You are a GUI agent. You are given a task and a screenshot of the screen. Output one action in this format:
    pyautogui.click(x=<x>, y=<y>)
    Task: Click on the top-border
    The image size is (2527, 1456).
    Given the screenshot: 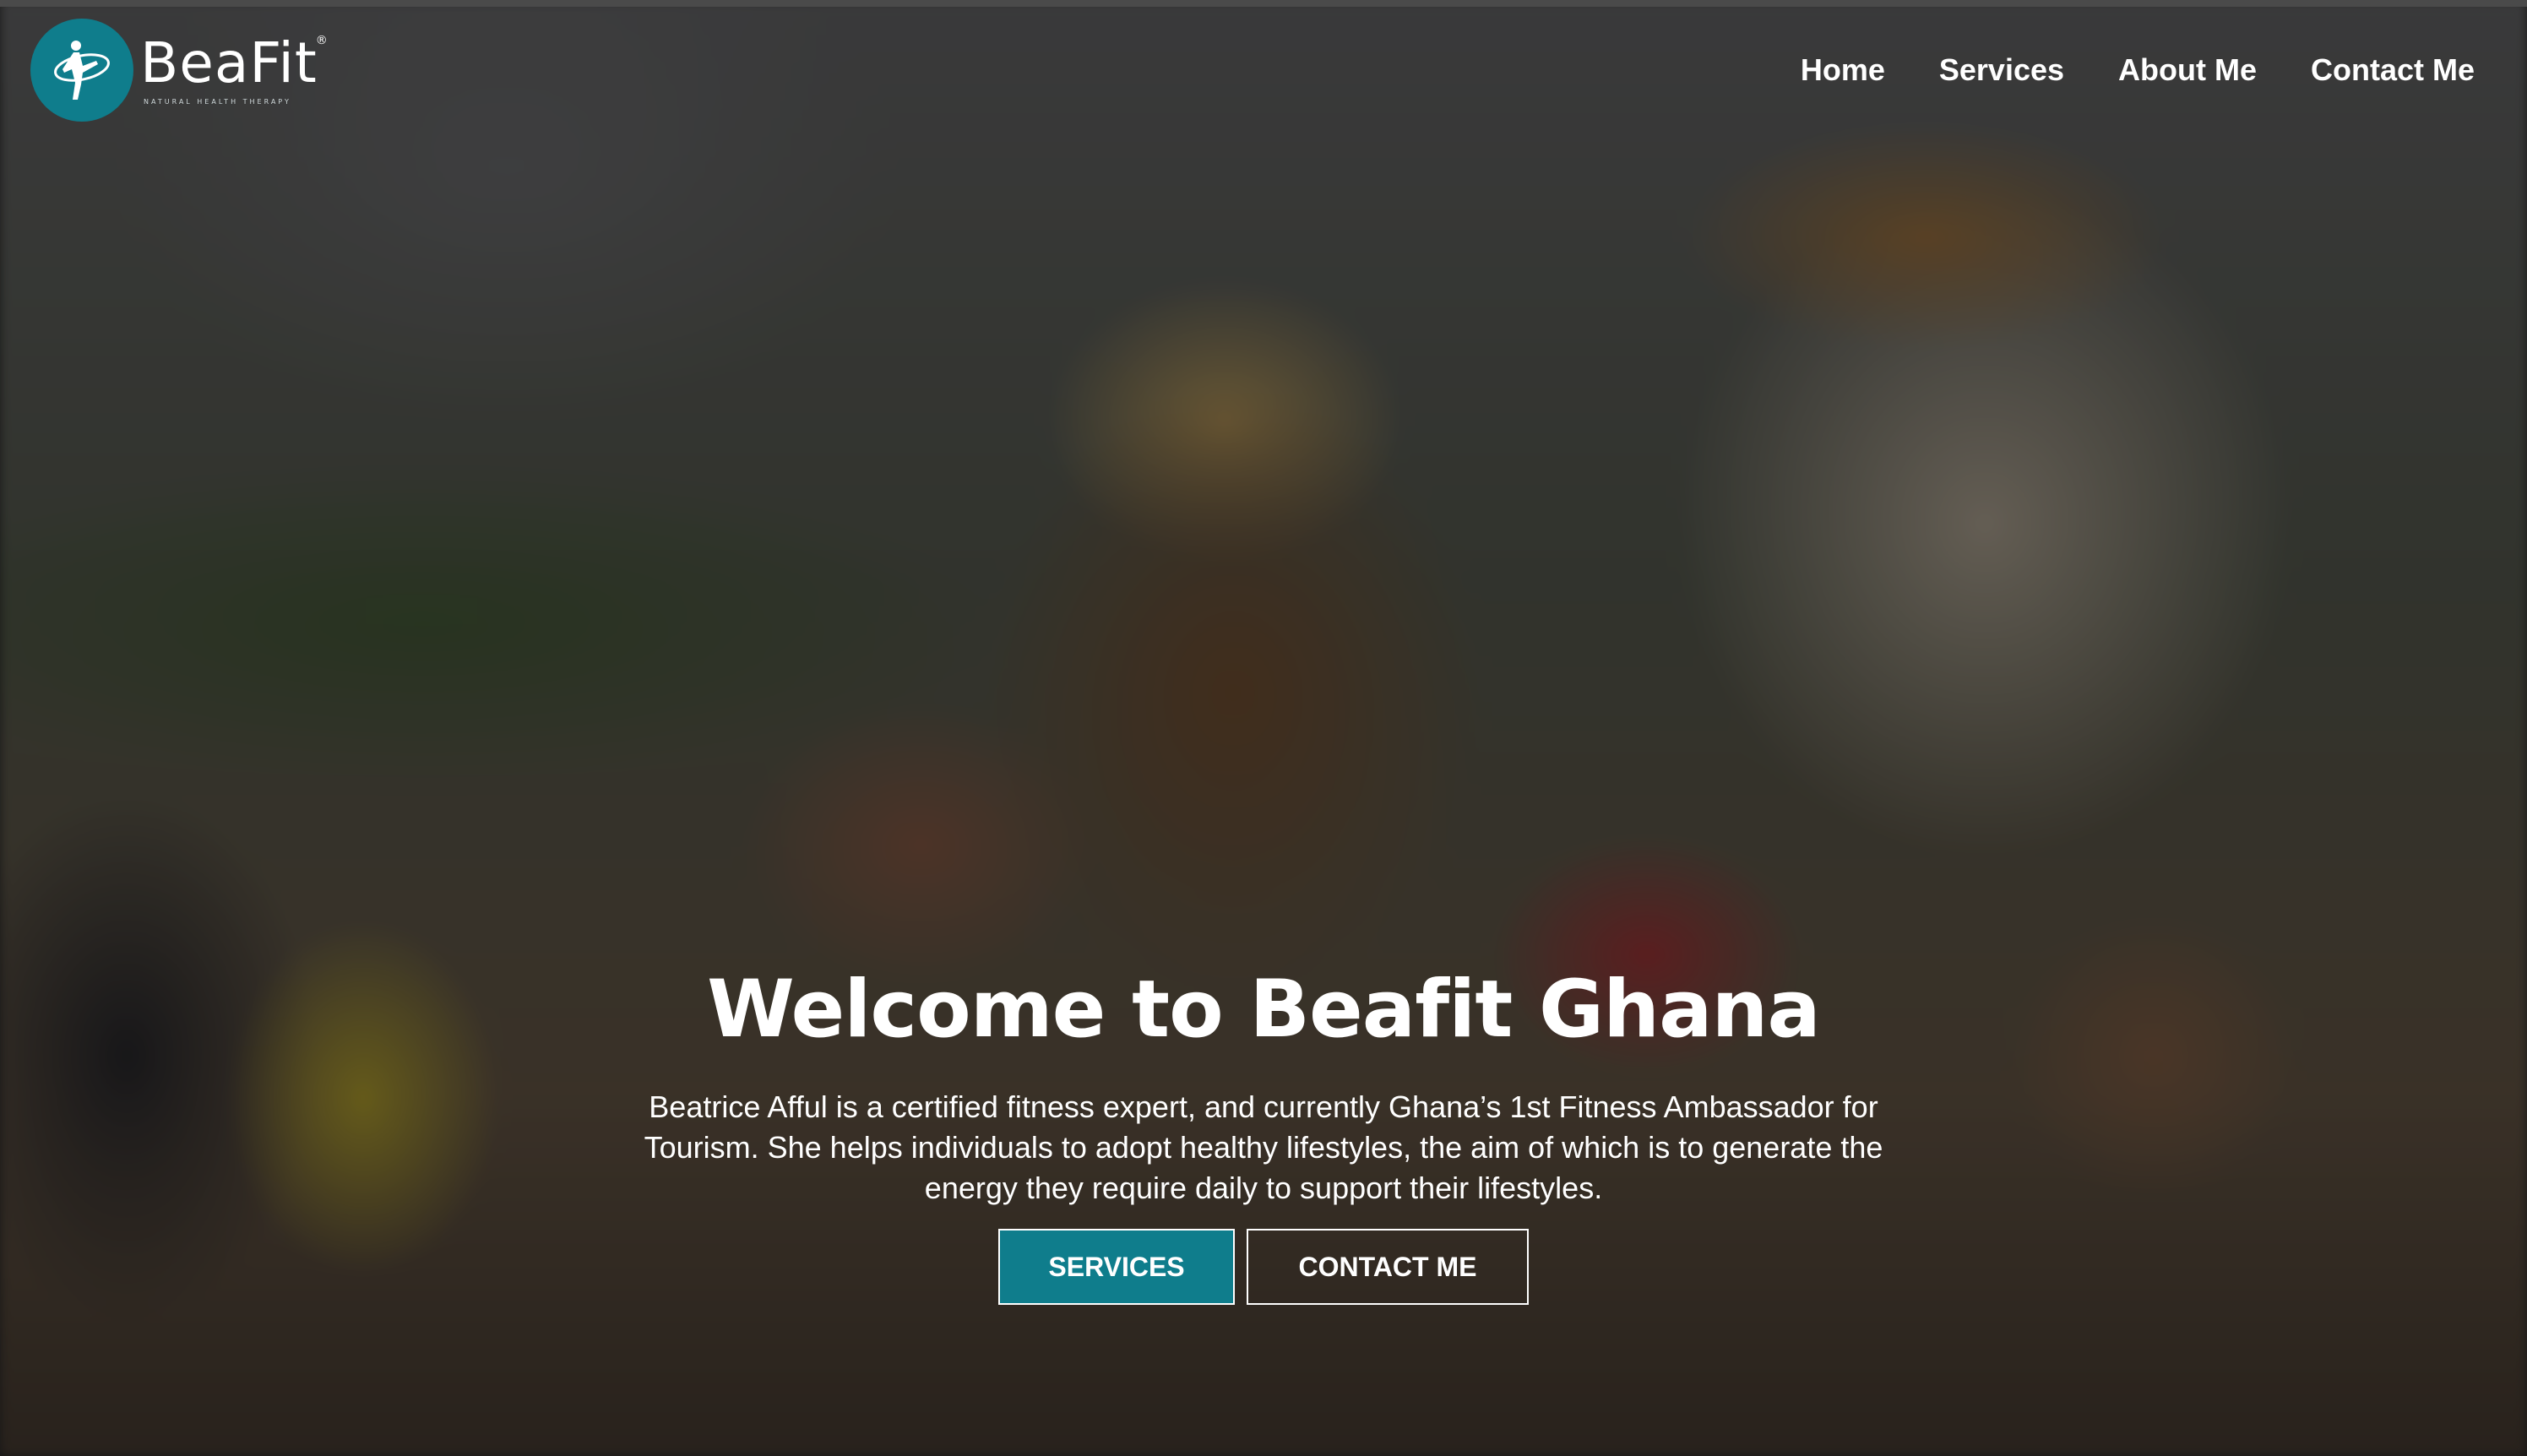 What is the action you would take?
    pyautogui.click(x=1263, y=3)
    